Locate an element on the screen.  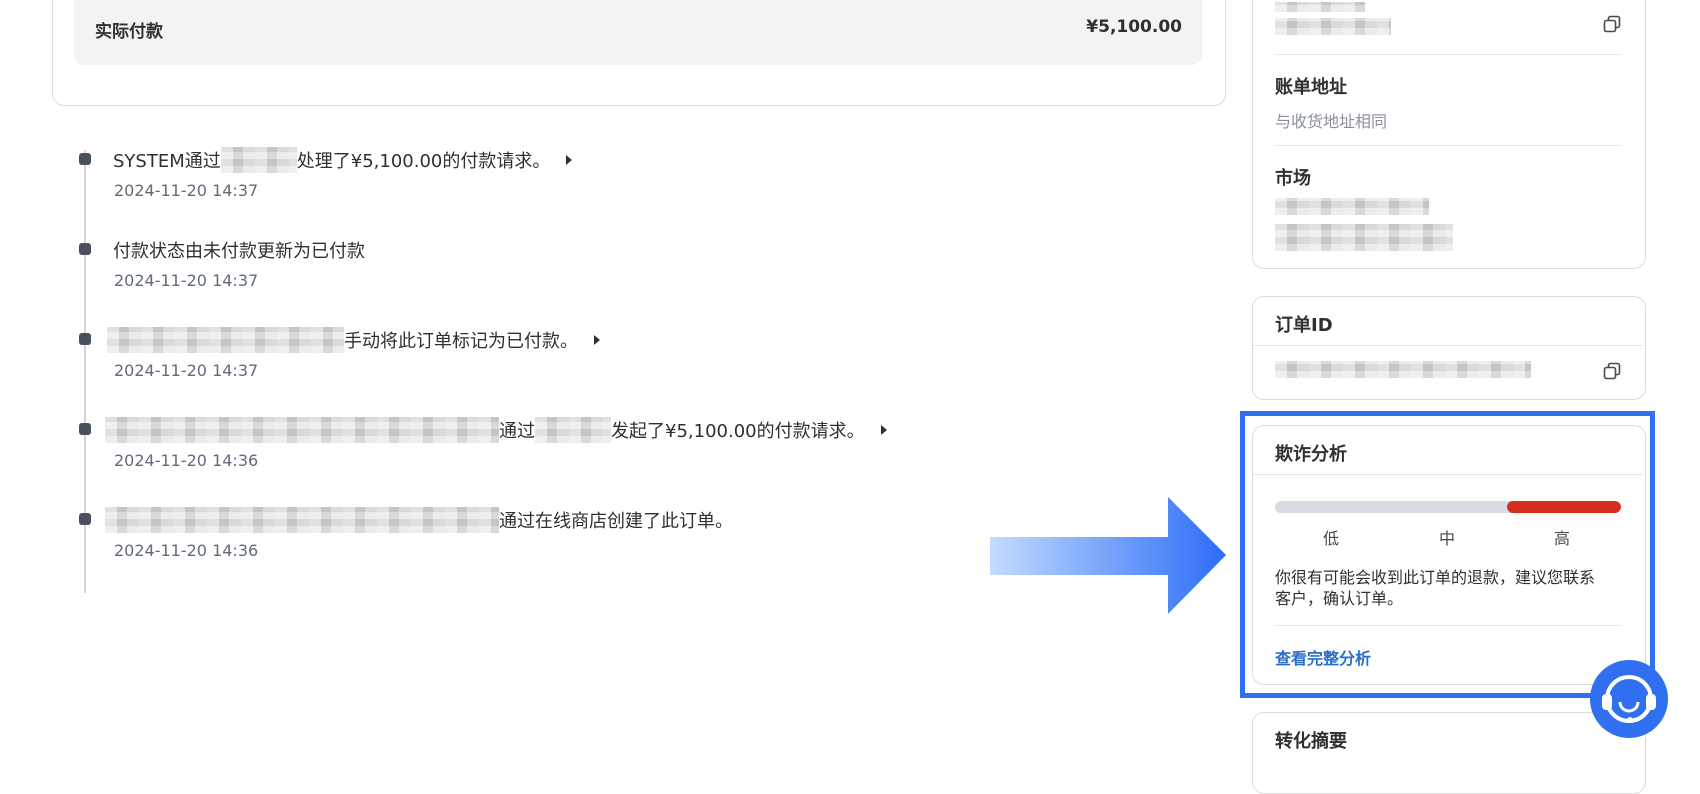
payment-amount: ¥5,100.00 is located at coordinates (1134, 27).